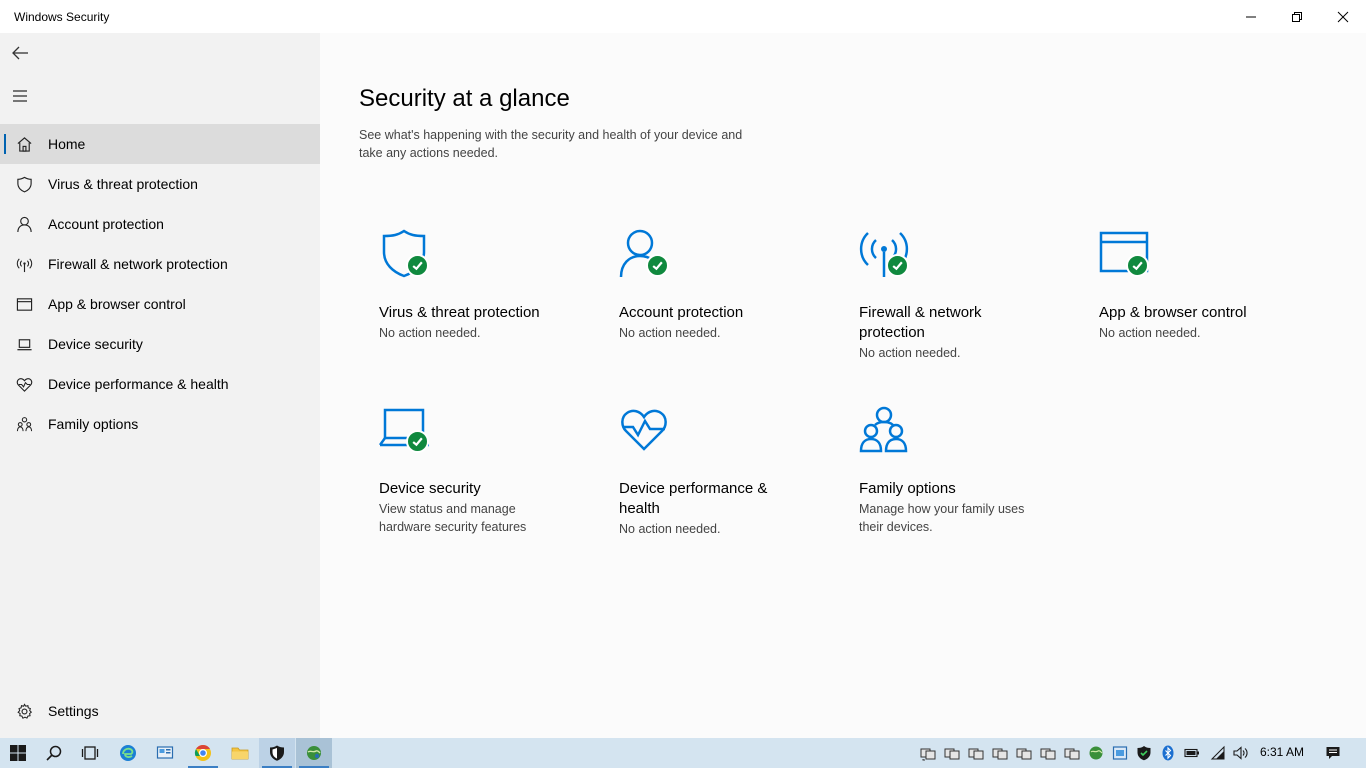  Describe the element at coordinates (24, 144) in the screenshot. I see `home-icon` at that location.